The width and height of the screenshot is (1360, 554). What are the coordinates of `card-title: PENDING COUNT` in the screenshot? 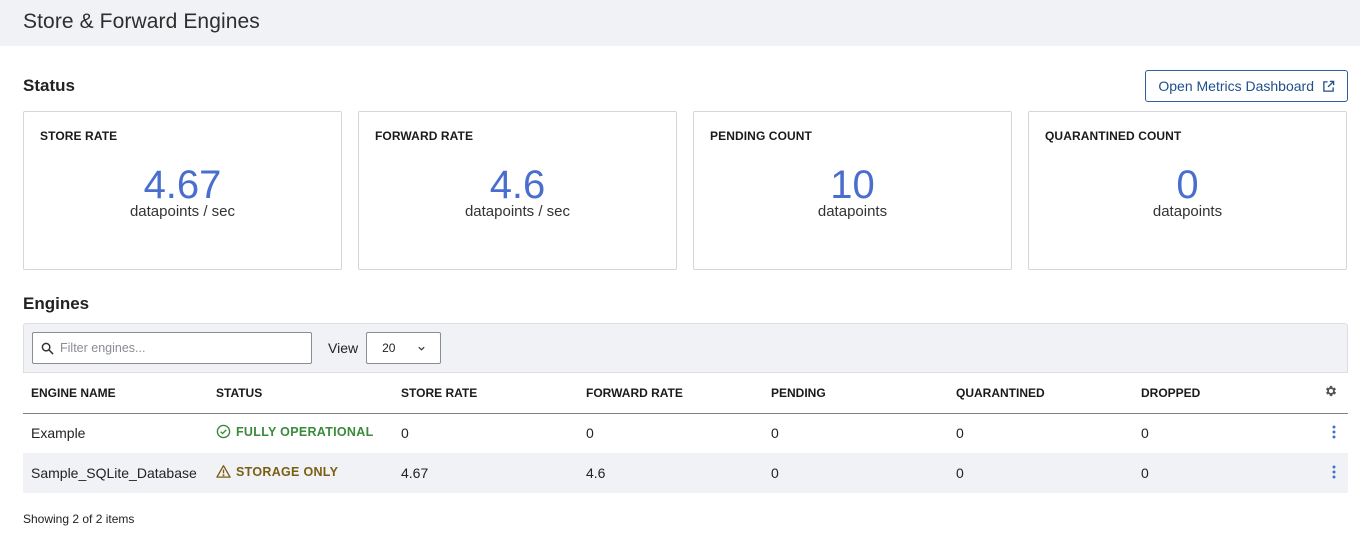 It's located at (761, 136).